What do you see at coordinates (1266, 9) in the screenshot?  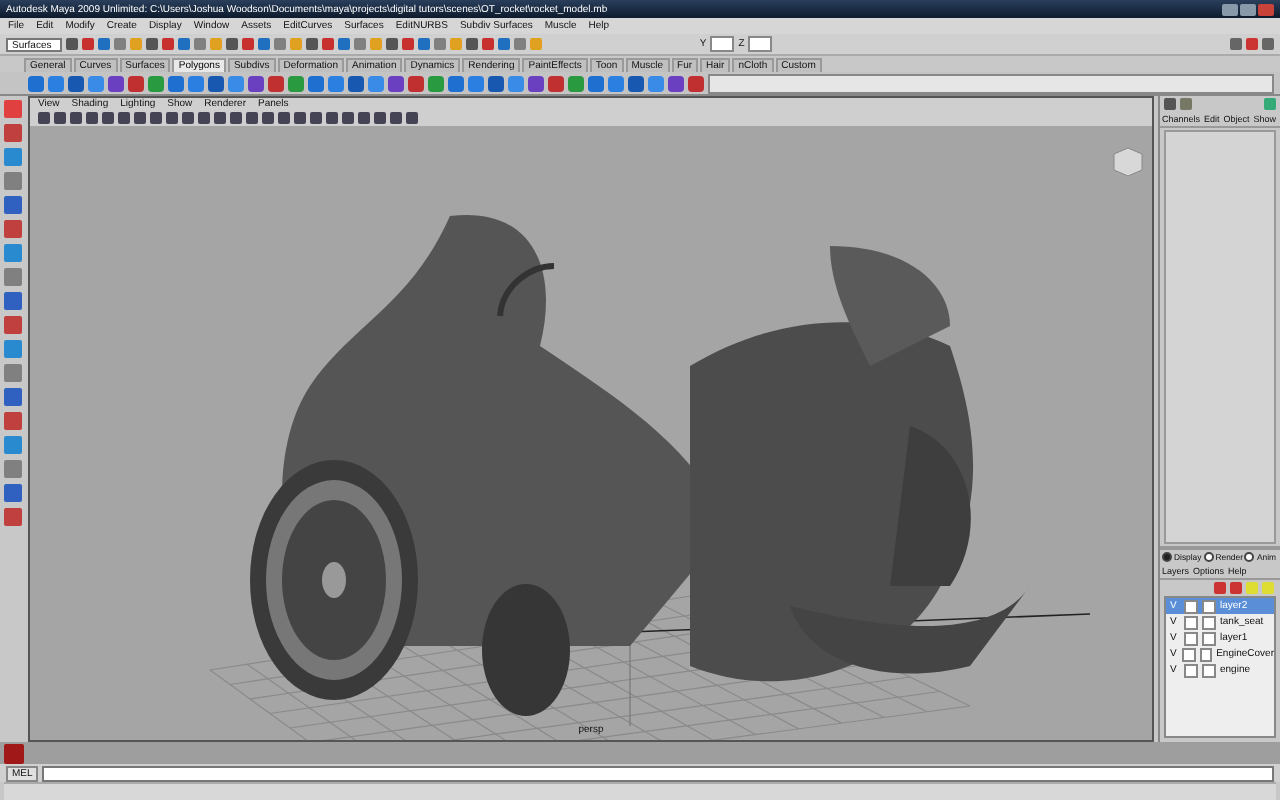 I see `close-button` at bounding box center [1266, 9].